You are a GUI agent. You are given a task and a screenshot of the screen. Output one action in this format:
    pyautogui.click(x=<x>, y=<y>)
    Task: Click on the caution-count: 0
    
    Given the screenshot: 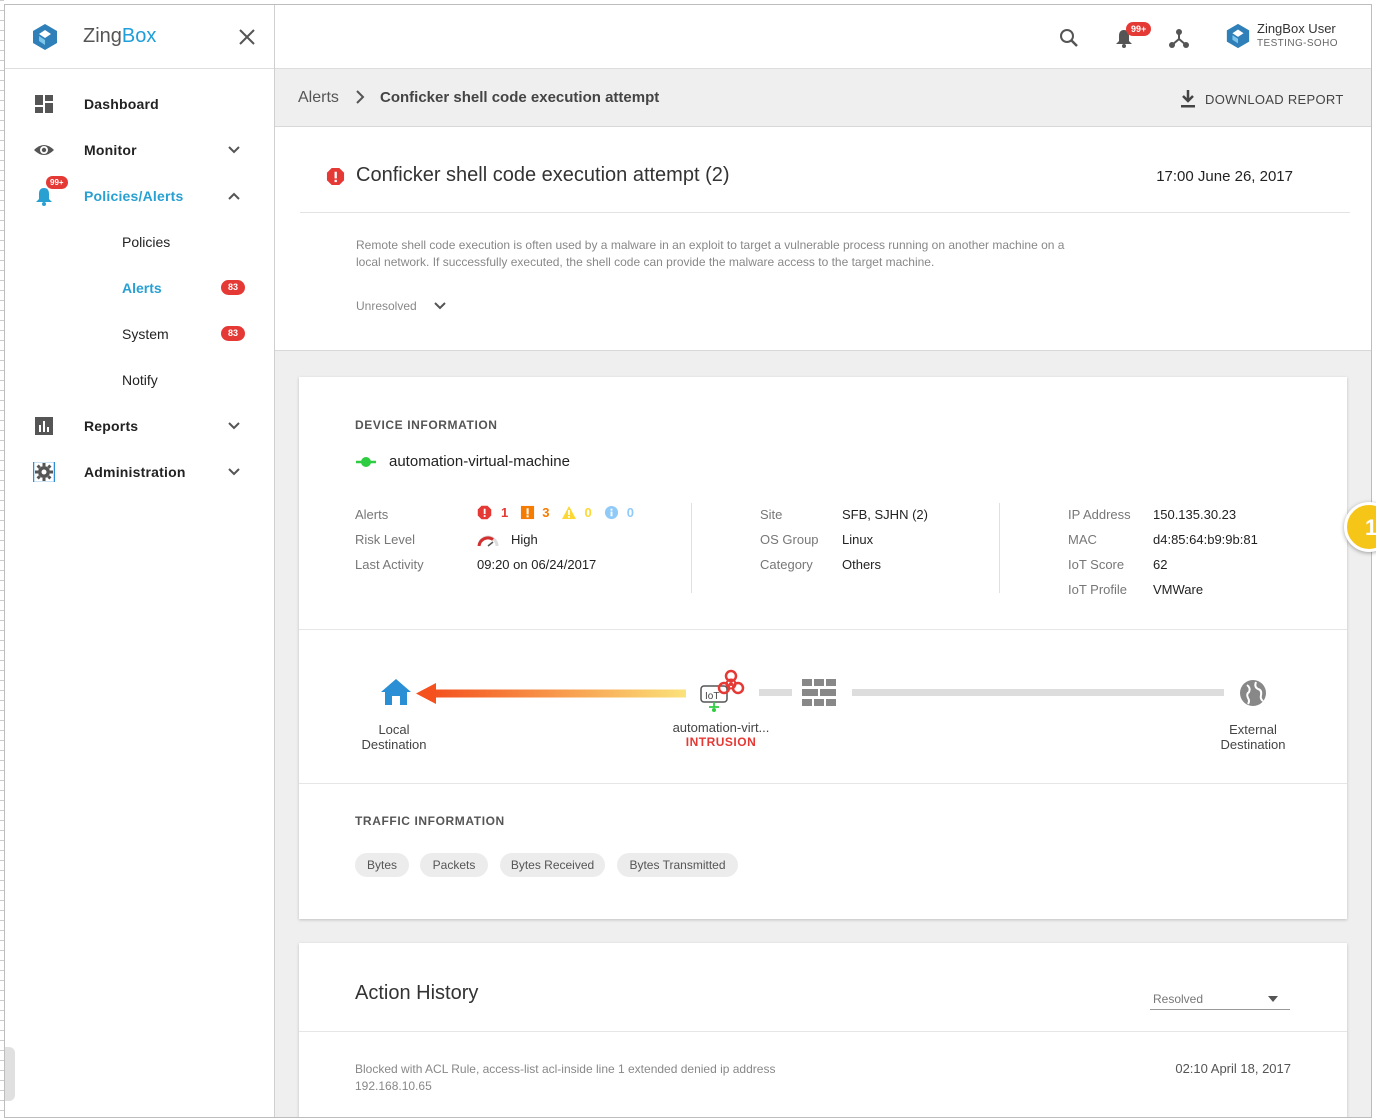 What is the action you would take?
    pyautogui.click(x=588, y=512)
    